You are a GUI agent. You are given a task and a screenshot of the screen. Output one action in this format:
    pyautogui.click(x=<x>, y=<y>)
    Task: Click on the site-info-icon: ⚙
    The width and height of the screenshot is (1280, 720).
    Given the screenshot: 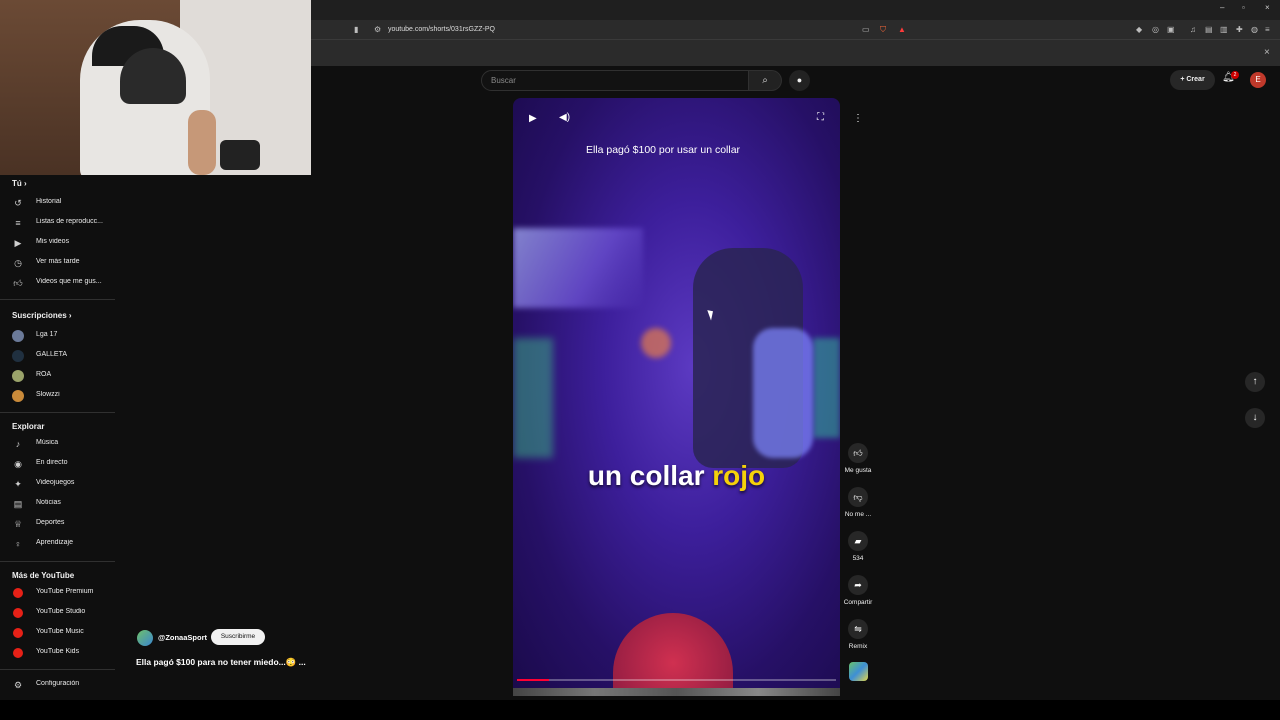 What is the action you would take?
    pyautogui.click(x=377, y=30)
    